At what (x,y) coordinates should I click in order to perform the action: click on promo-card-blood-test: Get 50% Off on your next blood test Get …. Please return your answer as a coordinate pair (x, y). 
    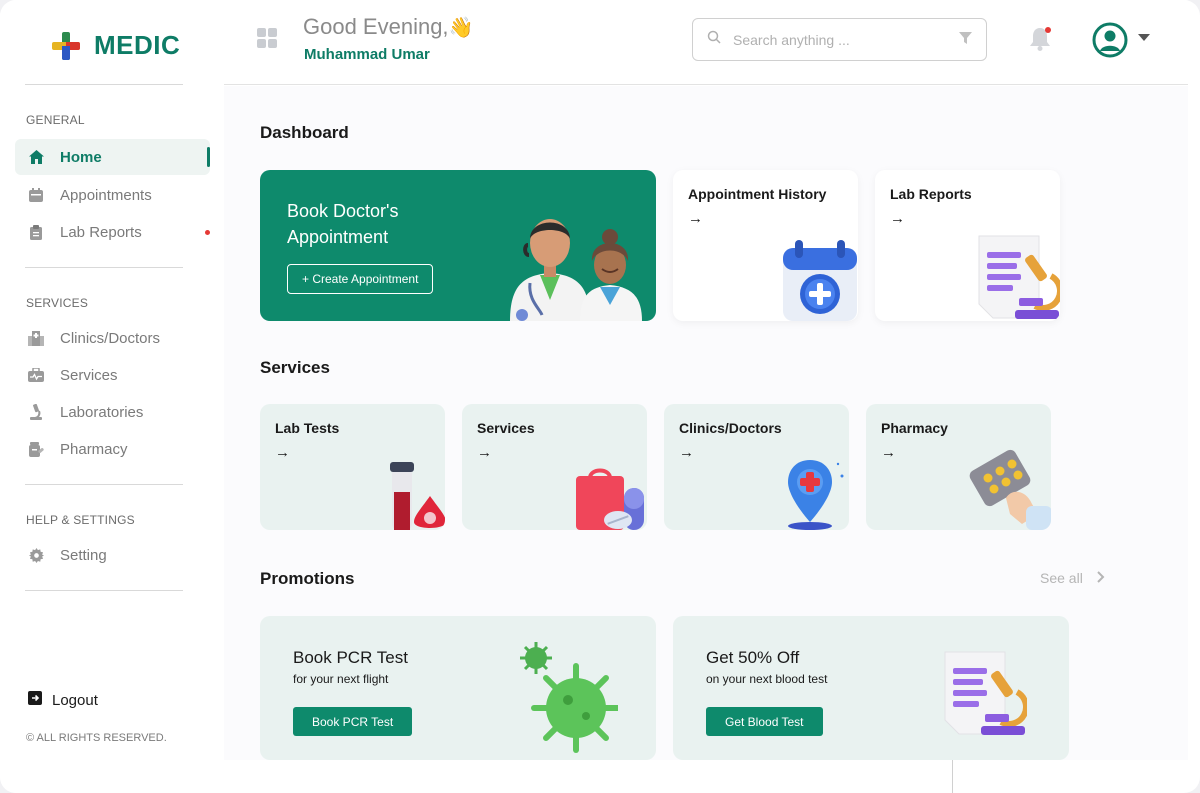
    Looking at the image, I should click on (871, 688).